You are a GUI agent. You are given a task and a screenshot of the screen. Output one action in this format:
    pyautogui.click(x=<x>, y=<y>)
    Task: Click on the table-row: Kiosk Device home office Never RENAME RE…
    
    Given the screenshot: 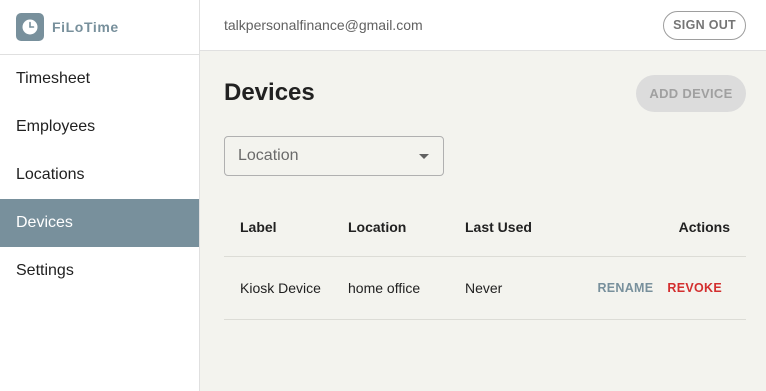 What is the action you would take?
    pyautogui.click(x=485, y=288)
    